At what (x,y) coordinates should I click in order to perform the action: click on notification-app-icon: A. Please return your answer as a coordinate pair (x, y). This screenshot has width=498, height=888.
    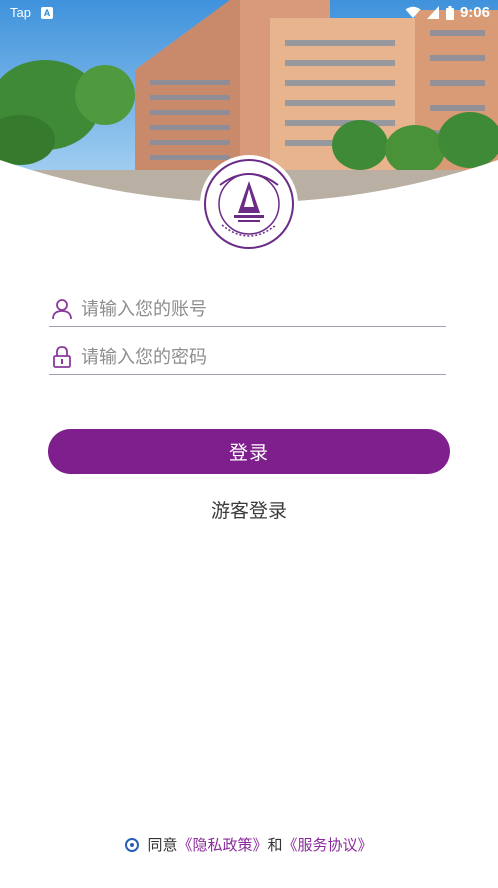
    Looking at the image, I should click on (46, 12).